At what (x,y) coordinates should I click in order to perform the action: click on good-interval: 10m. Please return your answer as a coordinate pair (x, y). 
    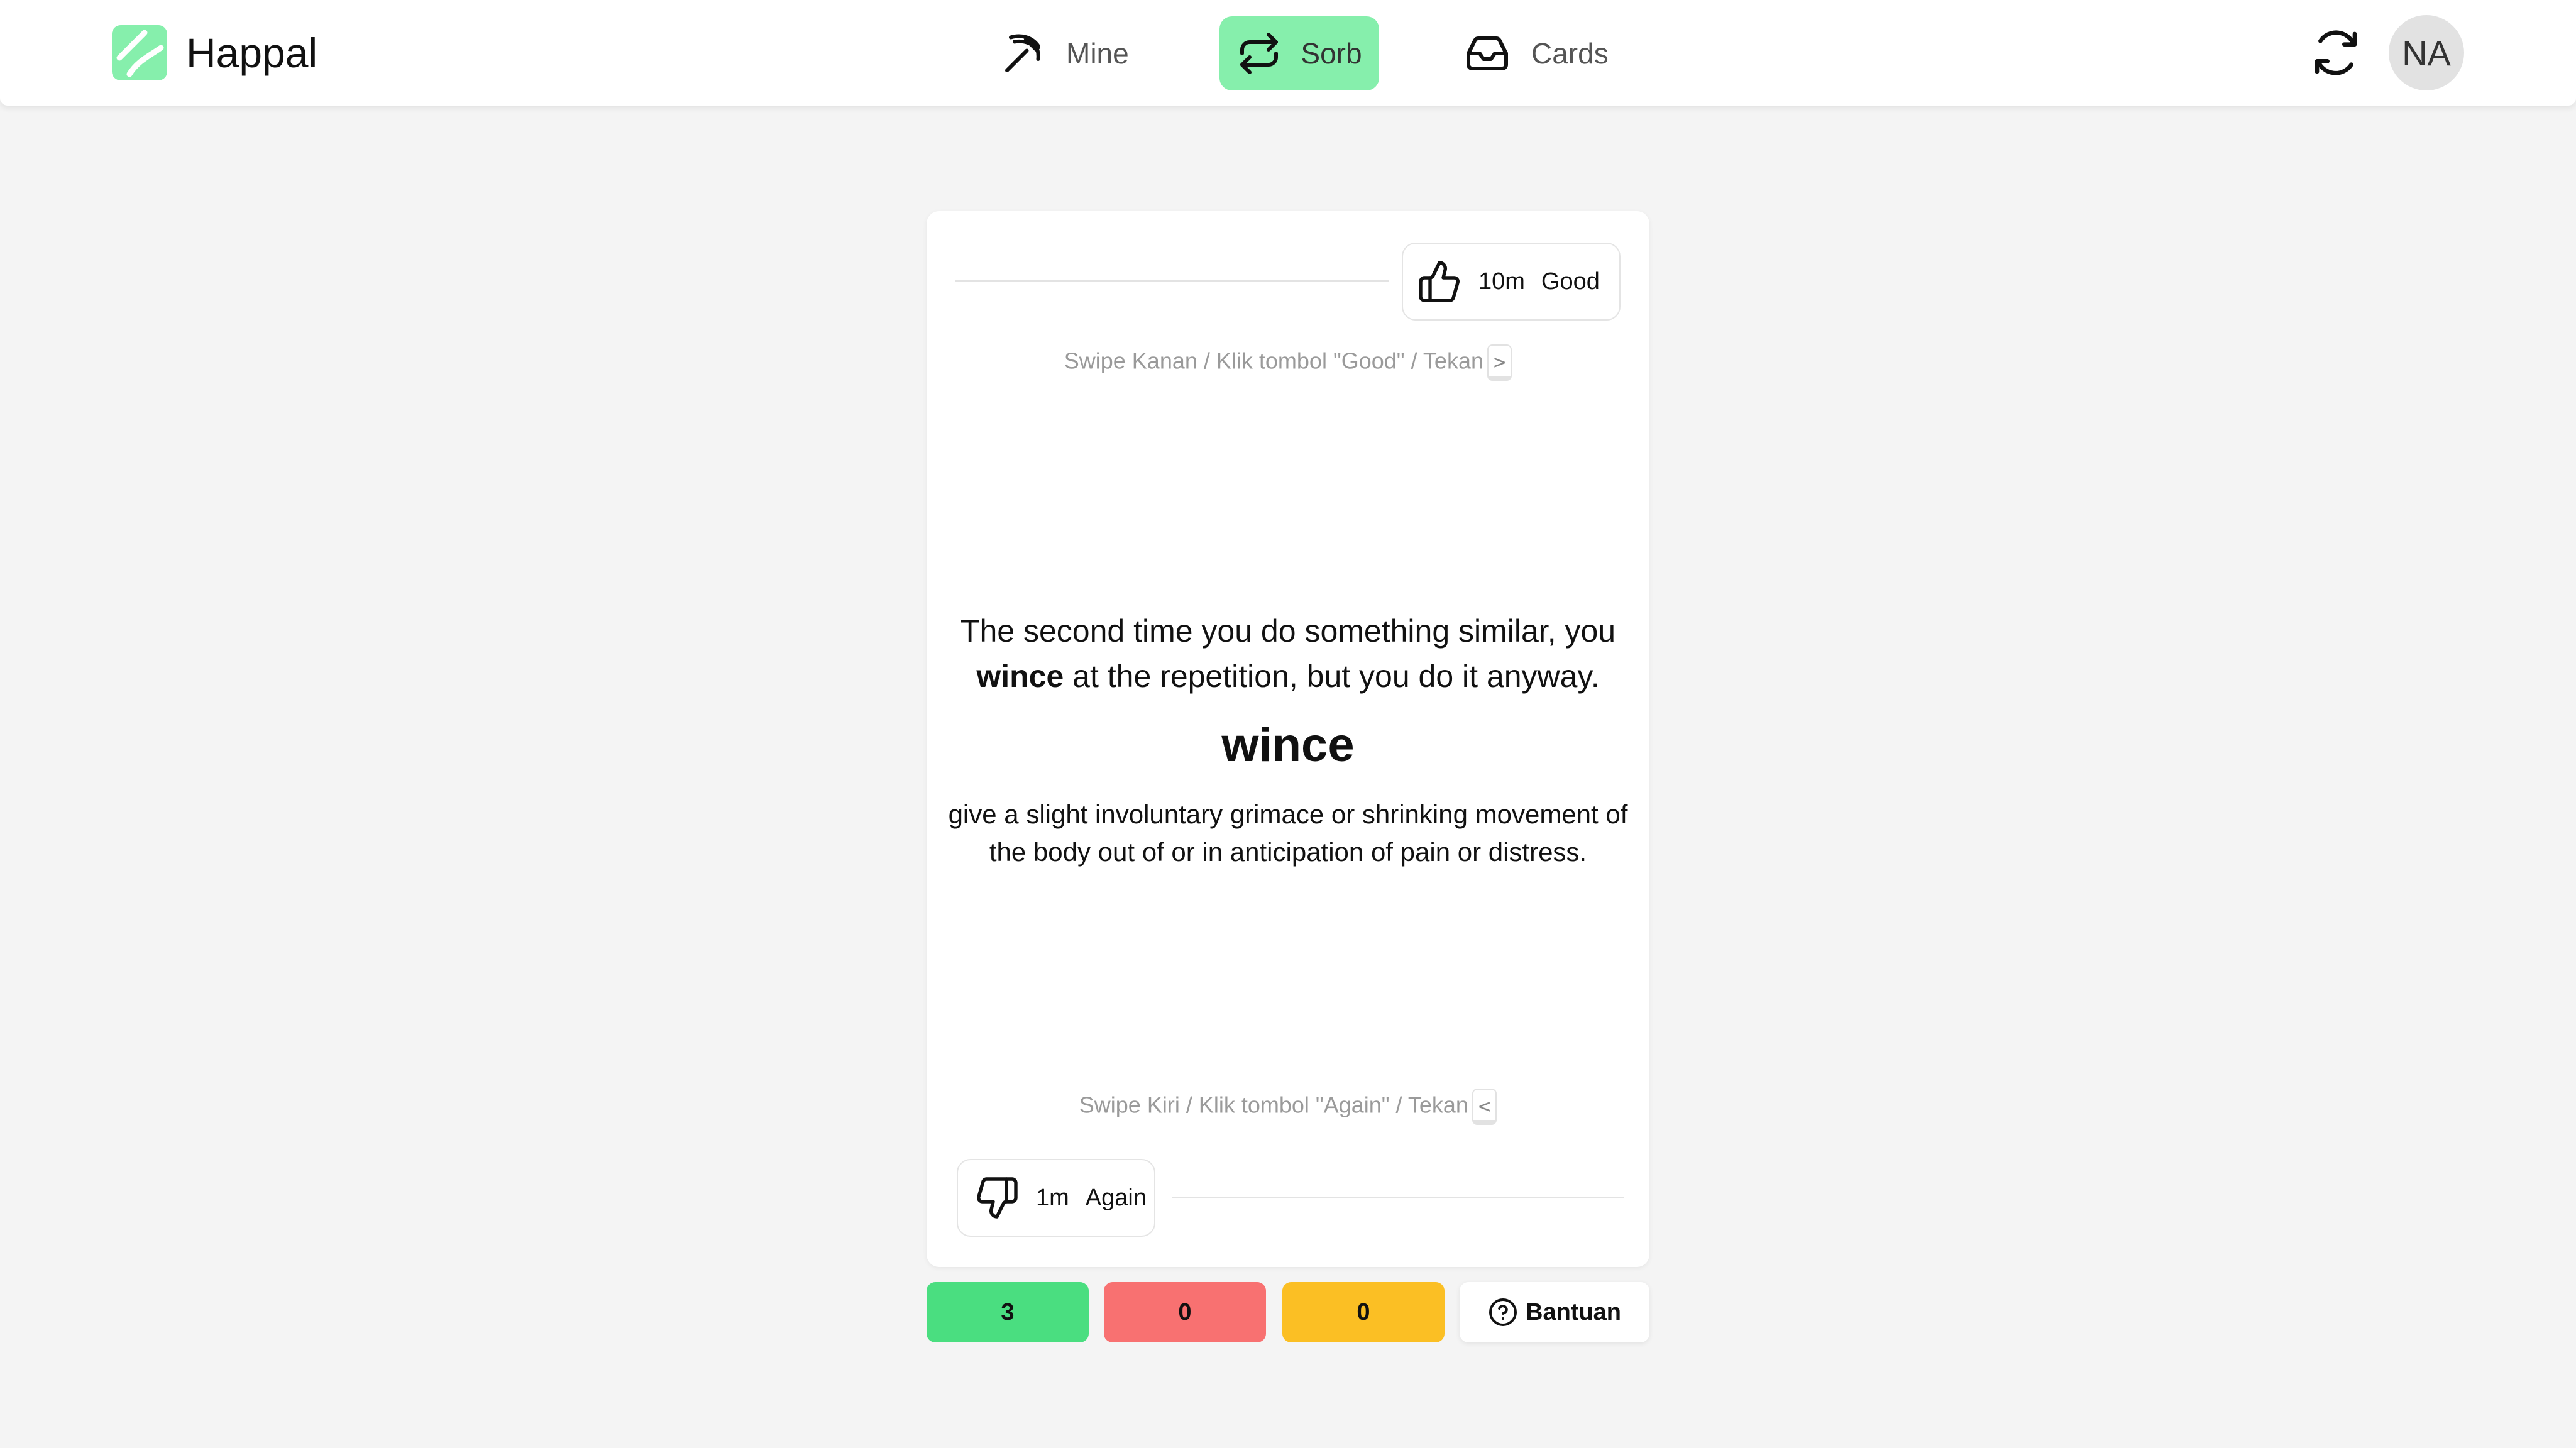
    Looking at the image, I should click on (1501, 281).